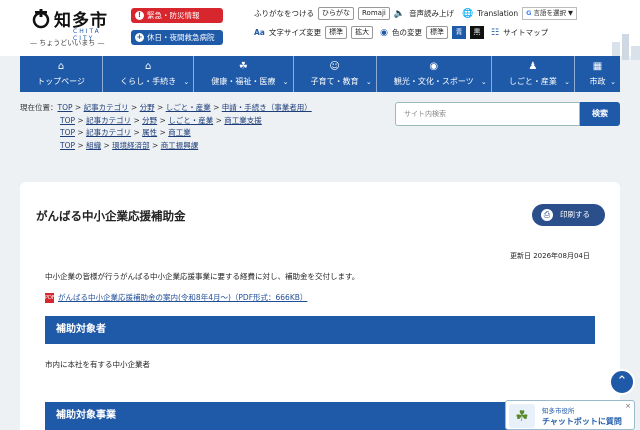  I want to click on font-size-label: 文字サイズ変更, so click(295, 32).